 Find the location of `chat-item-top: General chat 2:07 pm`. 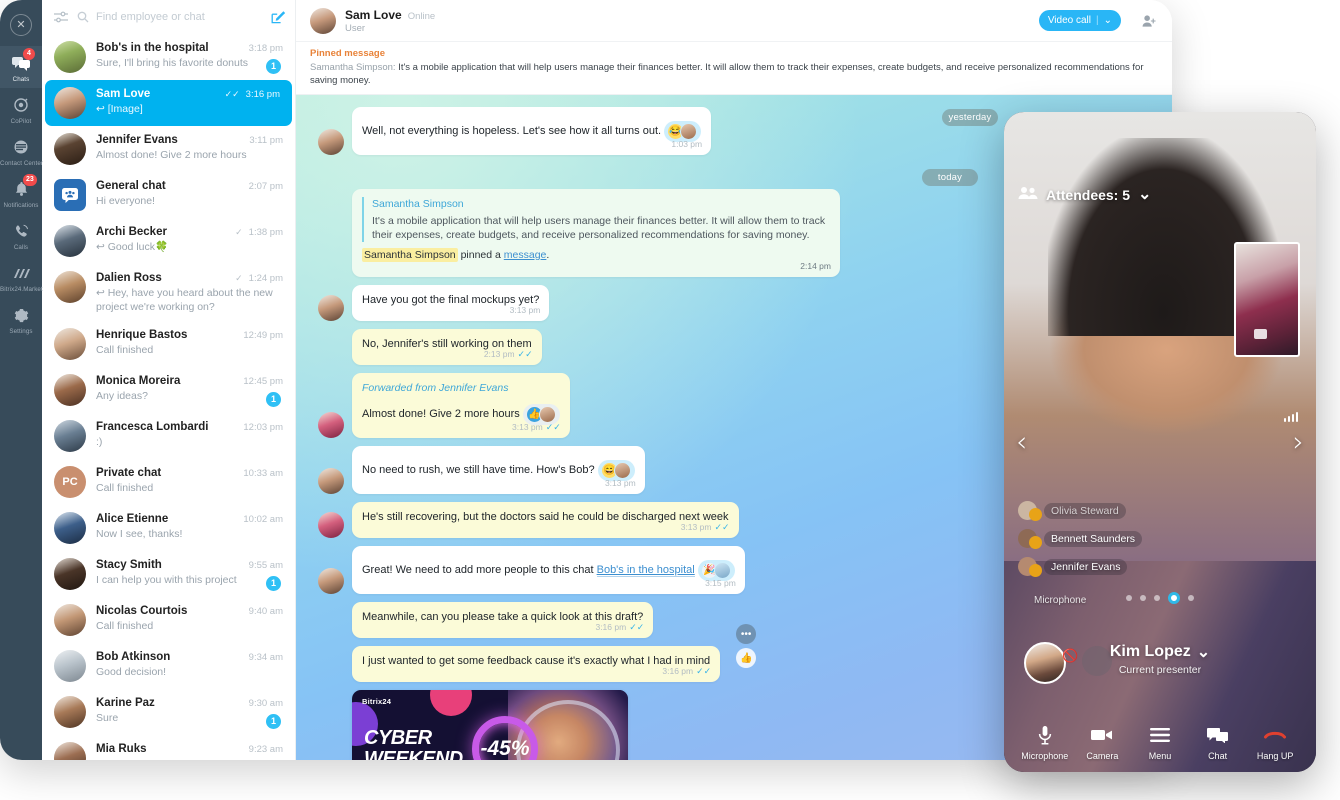

chat-item-top: General chat 2:07 pm is located at coordinates (189, 186).